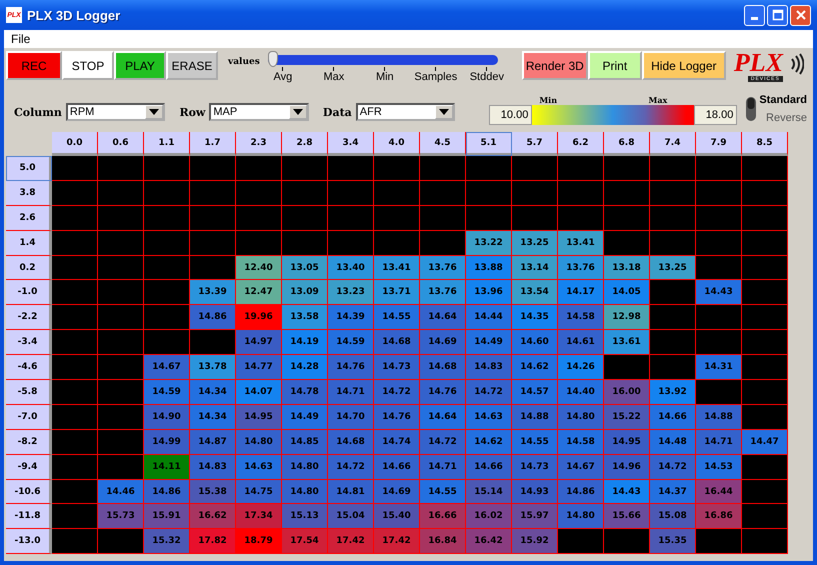  I want to click on table-cell: 15.04, so click(351, 517).